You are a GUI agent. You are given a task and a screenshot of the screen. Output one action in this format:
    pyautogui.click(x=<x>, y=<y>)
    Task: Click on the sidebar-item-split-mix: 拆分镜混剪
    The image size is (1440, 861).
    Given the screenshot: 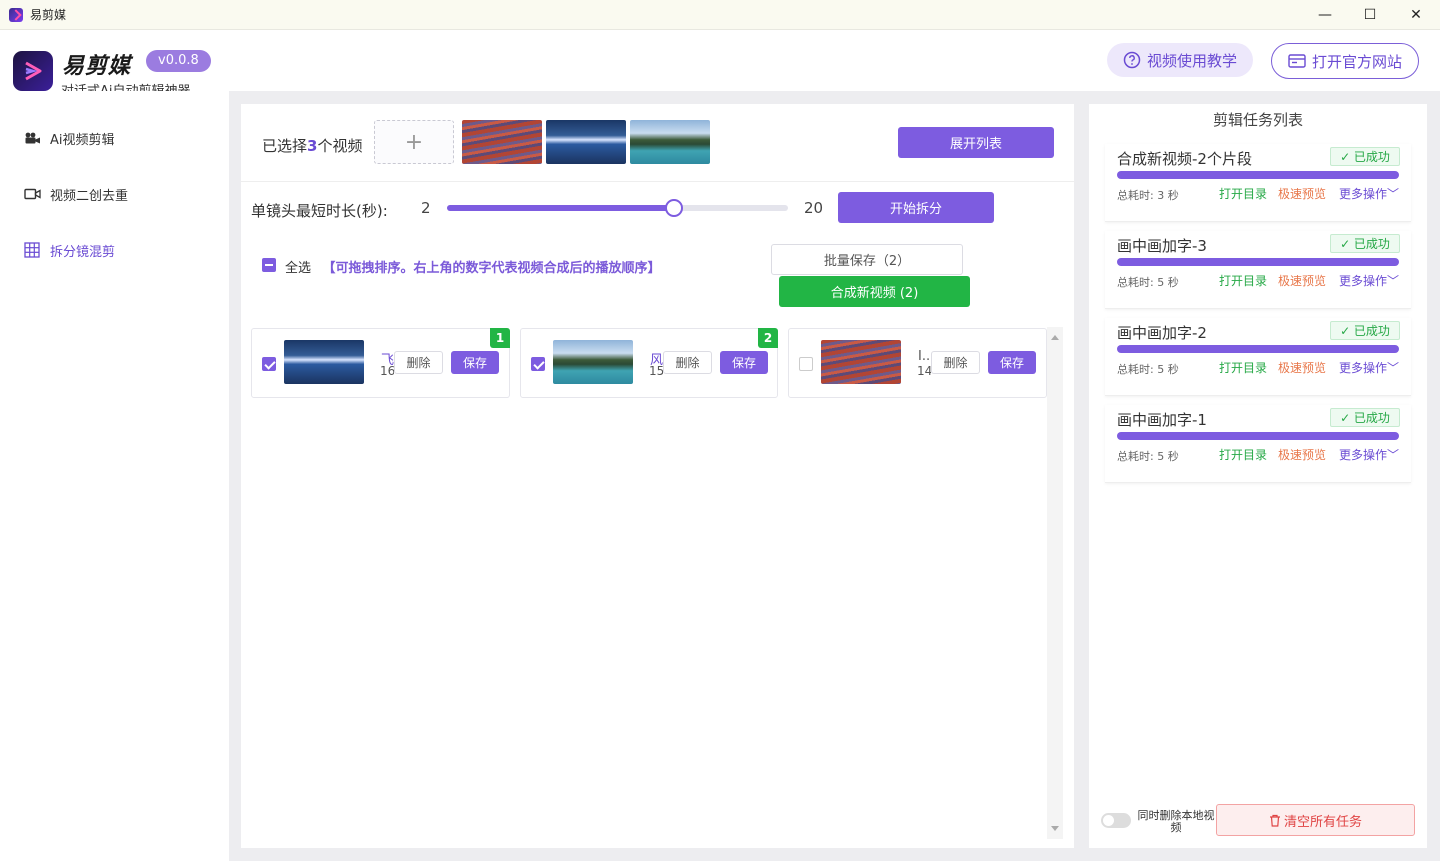 What is the action you would take?
    pyautogui.click(x=69, y=250)
    